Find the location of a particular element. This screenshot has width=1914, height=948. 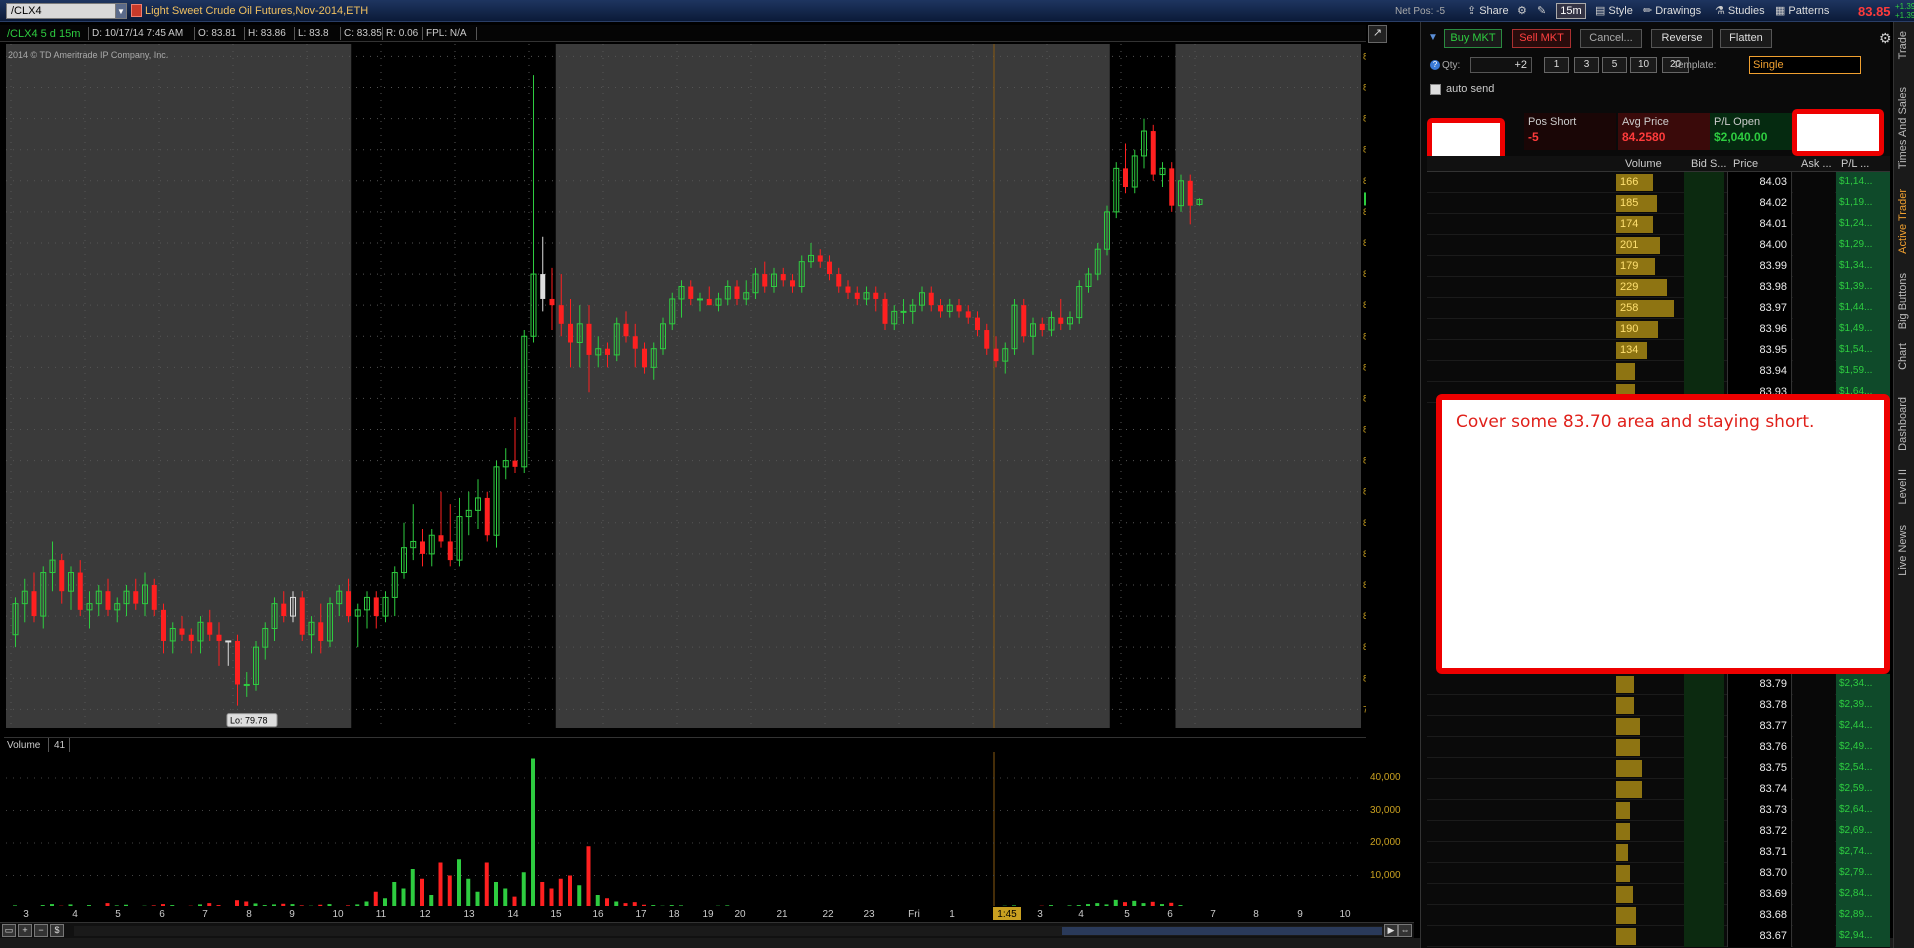

price-cell: 83.79 is located at coordinates (1759, 684).